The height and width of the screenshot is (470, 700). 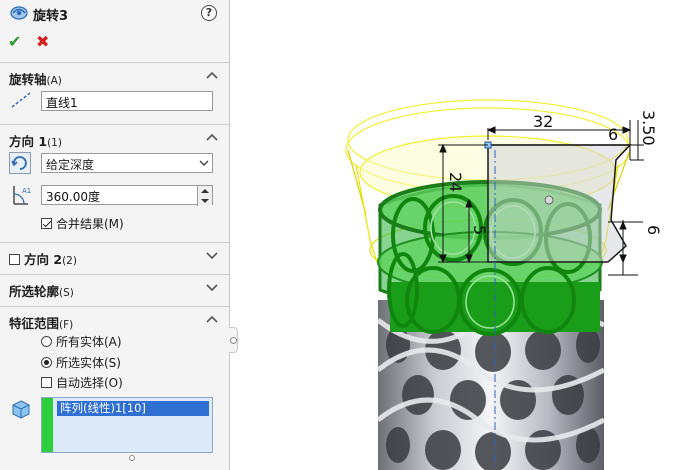 What do you see at coordinates (133, 408) in the screenshot?
I see `list-item: 阵列(线性)1[10]` at bounding box center [133, 408].